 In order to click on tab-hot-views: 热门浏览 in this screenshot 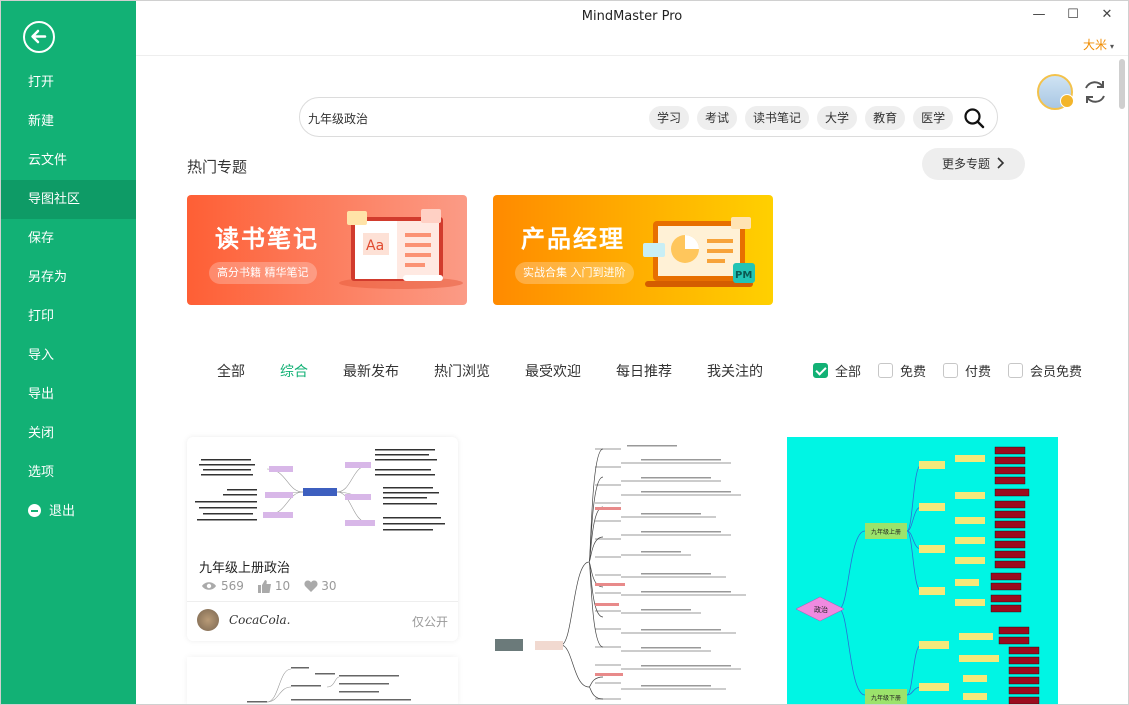, I will do `click(462, 371)`.